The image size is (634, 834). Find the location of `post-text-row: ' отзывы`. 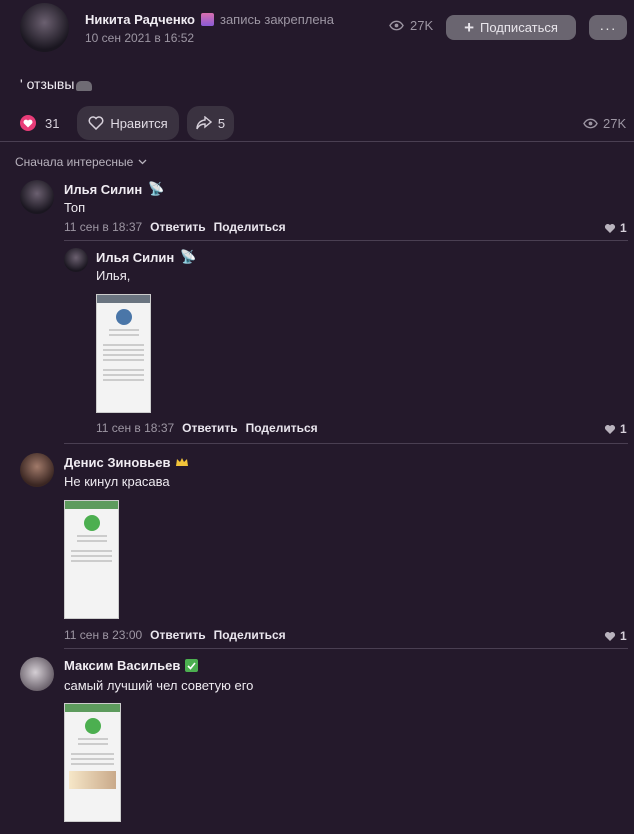

post-text-row: ' отзывы is located at coordinates (56, 84).